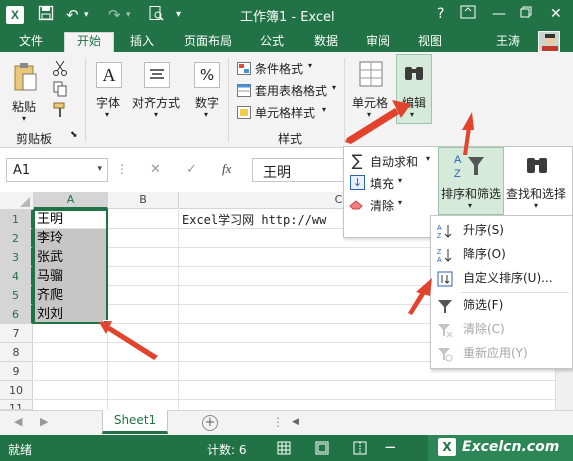 The image size is (573, 461). What do you see at coordinates (382, 205) in the screenshot?
I see `clear-button: 清除` at bounding box center [382, 205].